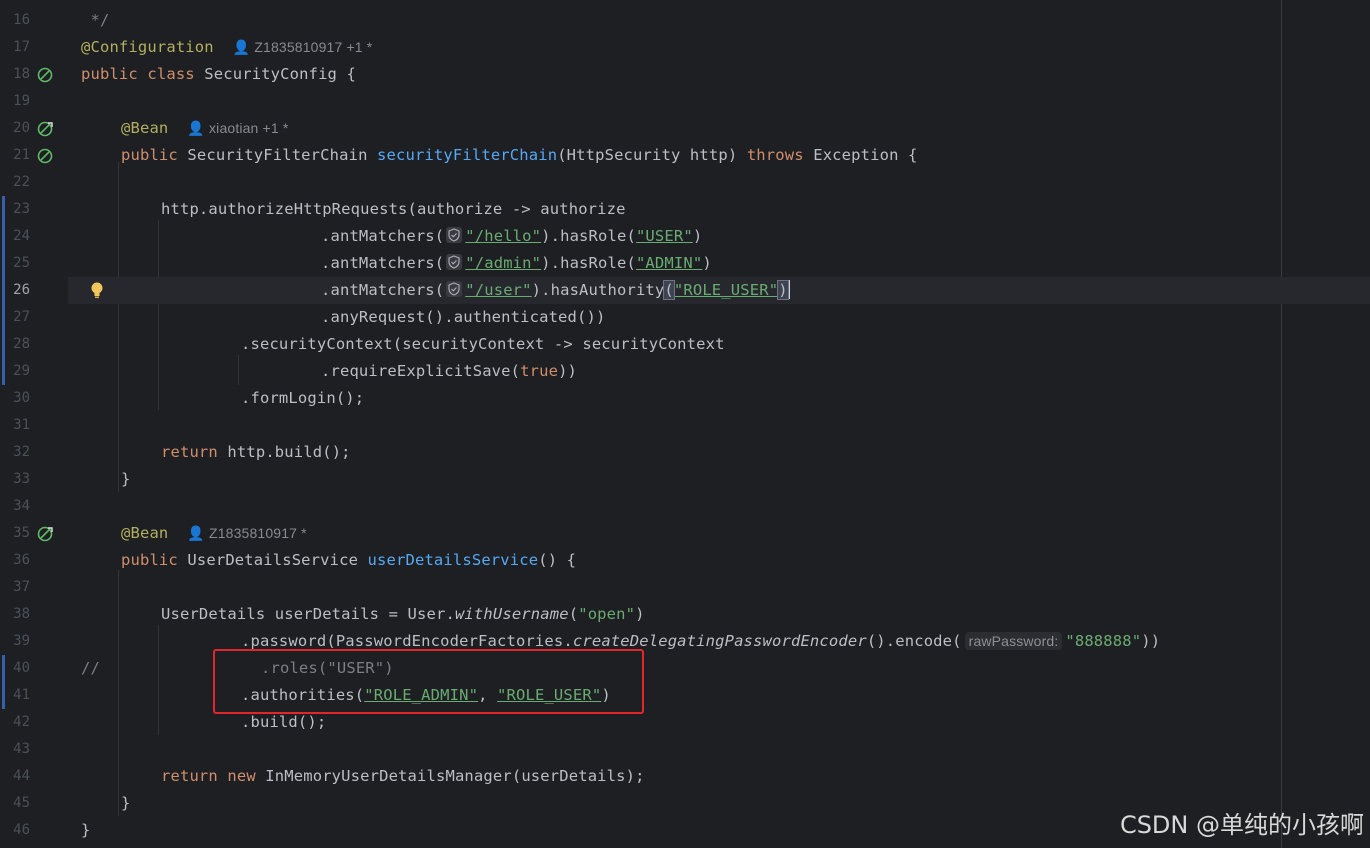 Image resolution: width=1370 pixels, height=848 pixels. I want to click on line-number: 29, so click(15, 371).